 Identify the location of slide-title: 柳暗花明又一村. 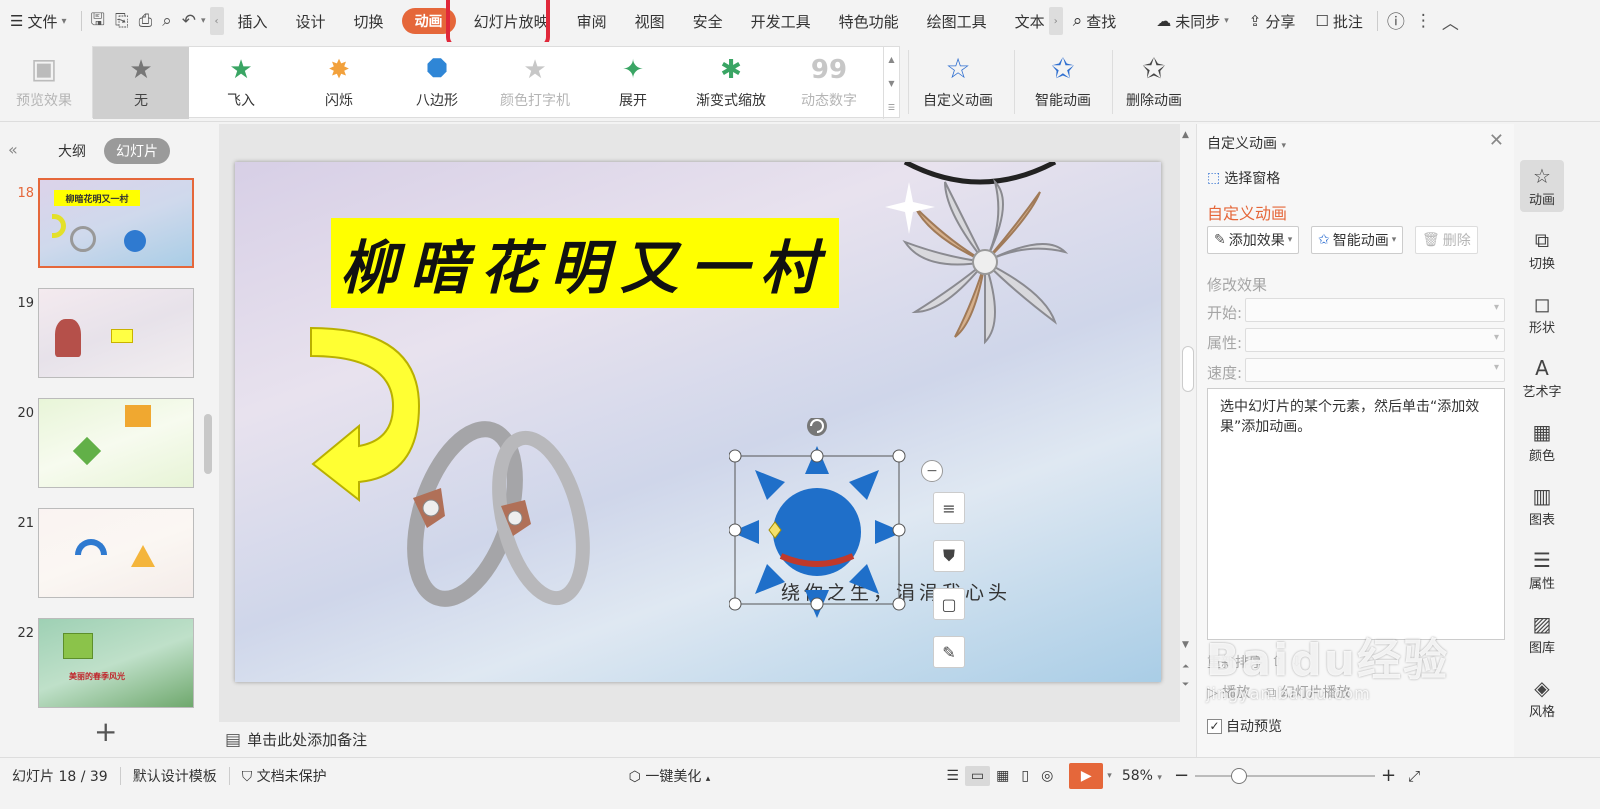
(585, 263).